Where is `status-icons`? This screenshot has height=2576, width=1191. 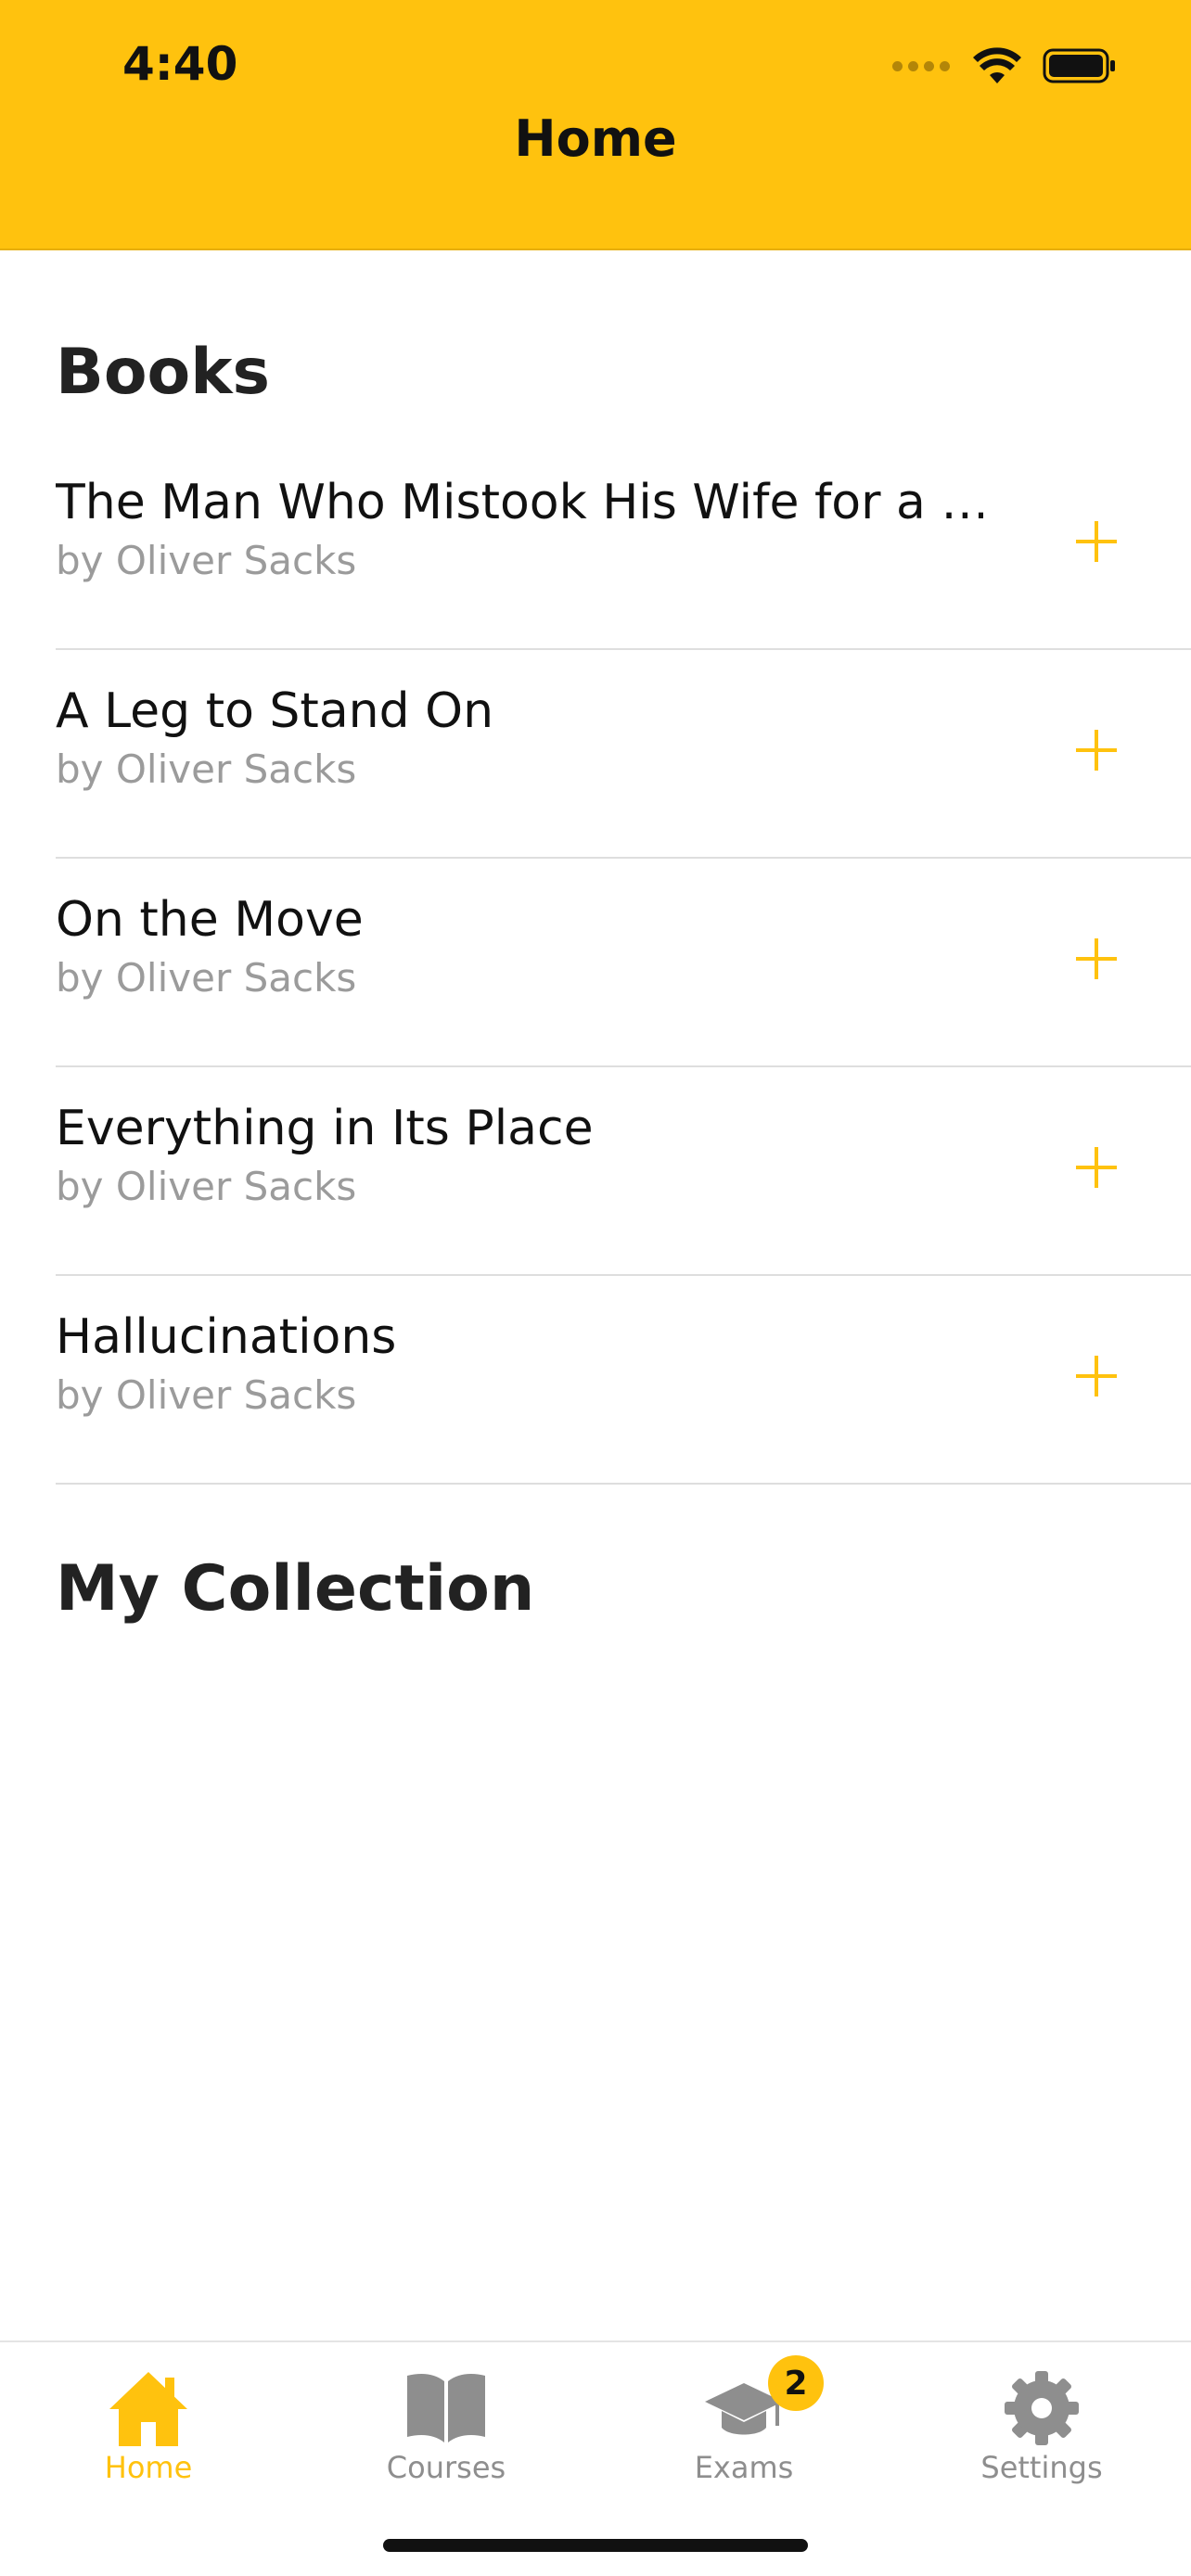
status-icons is located at coordinates (1004, 66).